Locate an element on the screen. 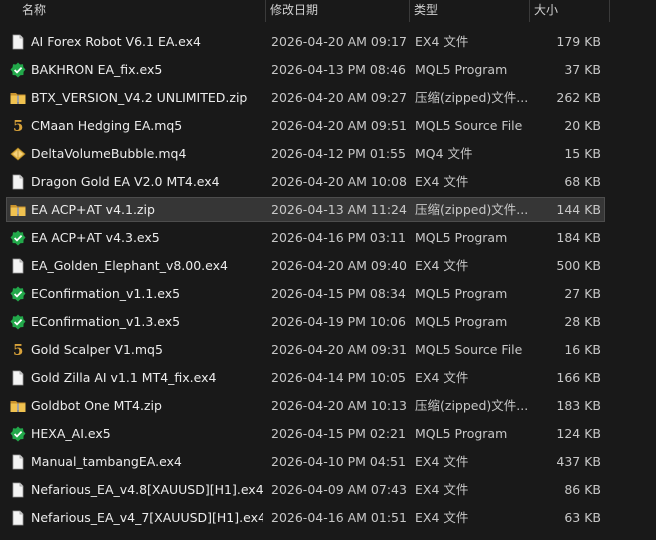  file-name: Manual_tambangEA.ex4 is located at coordinates (106, 461).